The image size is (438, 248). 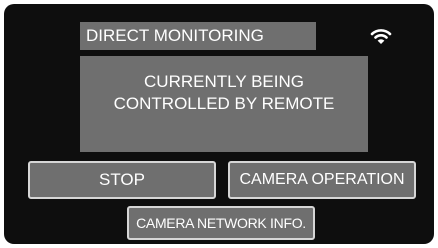 What do you see at coordinates (381, 36) in the screenshot?
I see `wifi-icon` at bounding box center [381, 36].